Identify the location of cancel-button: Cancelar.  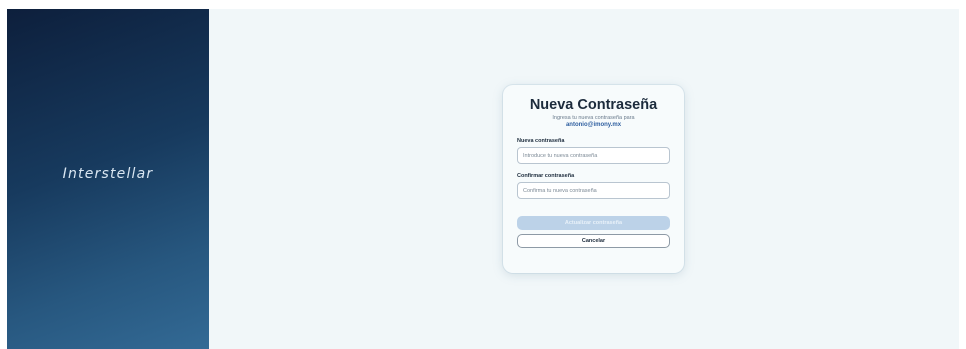
(593, 241).